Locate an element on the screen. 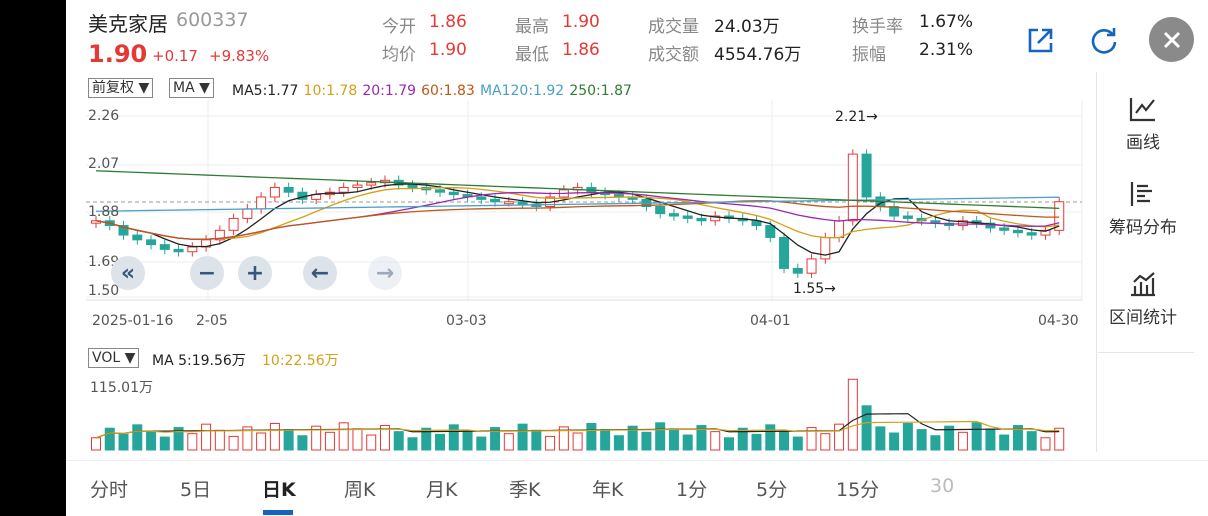  price-tick-2: 2.07 is located at coordinates (104, 164).